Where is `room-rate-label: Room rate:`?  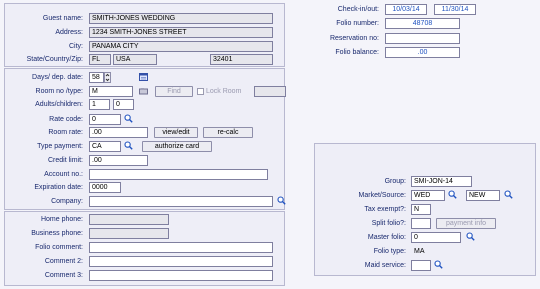 room-rate-label: Room rate: is located at coordinates (65, 132).